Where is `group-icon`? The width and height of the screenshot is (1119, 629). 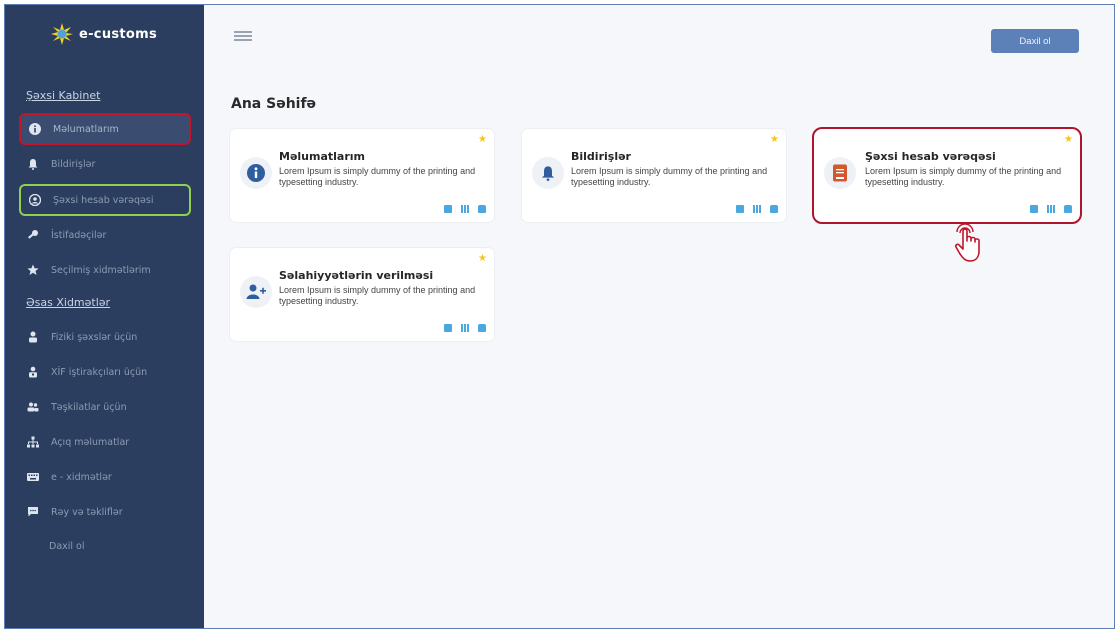
group-icon is located at coordinates (33, 407).